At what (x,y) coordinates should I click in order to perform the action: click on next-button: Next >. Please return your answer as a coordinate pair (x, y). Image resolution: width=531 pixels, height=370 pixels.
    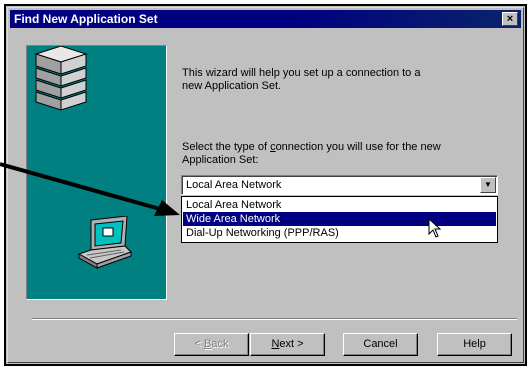
    Looking at the image, I should click on (287, 344).